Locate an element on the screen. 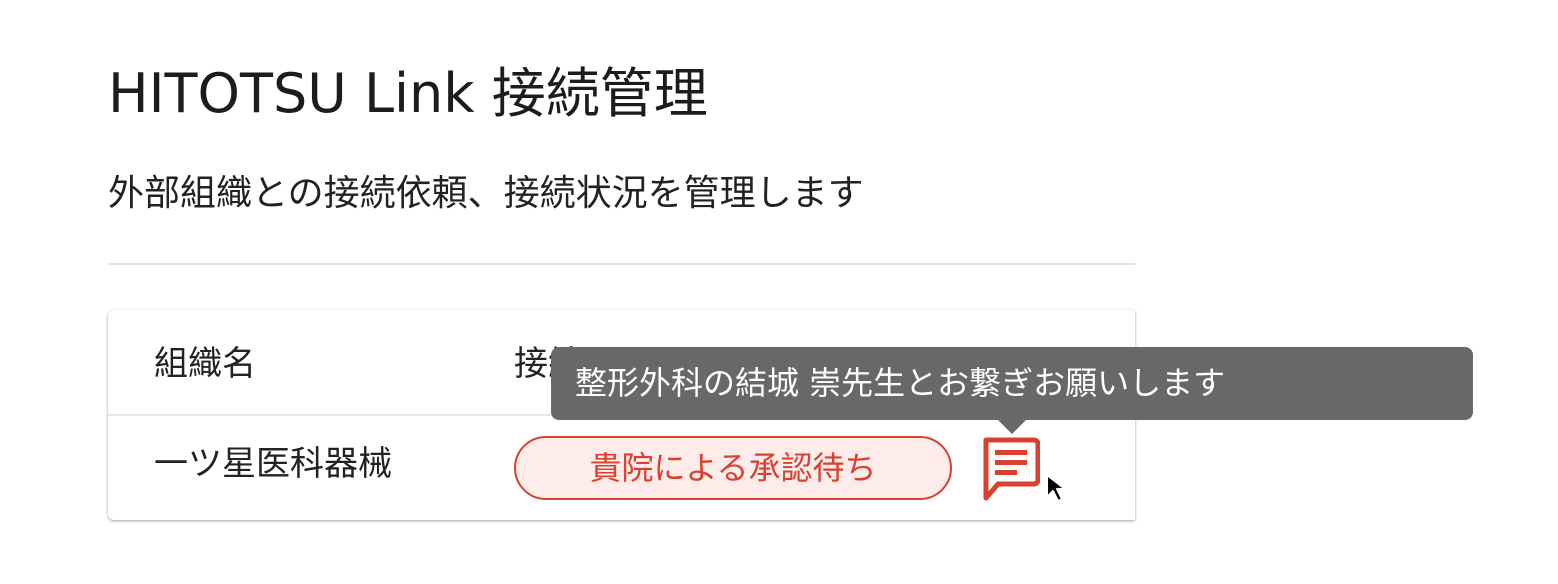 The width and height of the screenshot is (1558, 584). page-title: HITOTSU Link 接続管理 is located at coordinates (408, 93).